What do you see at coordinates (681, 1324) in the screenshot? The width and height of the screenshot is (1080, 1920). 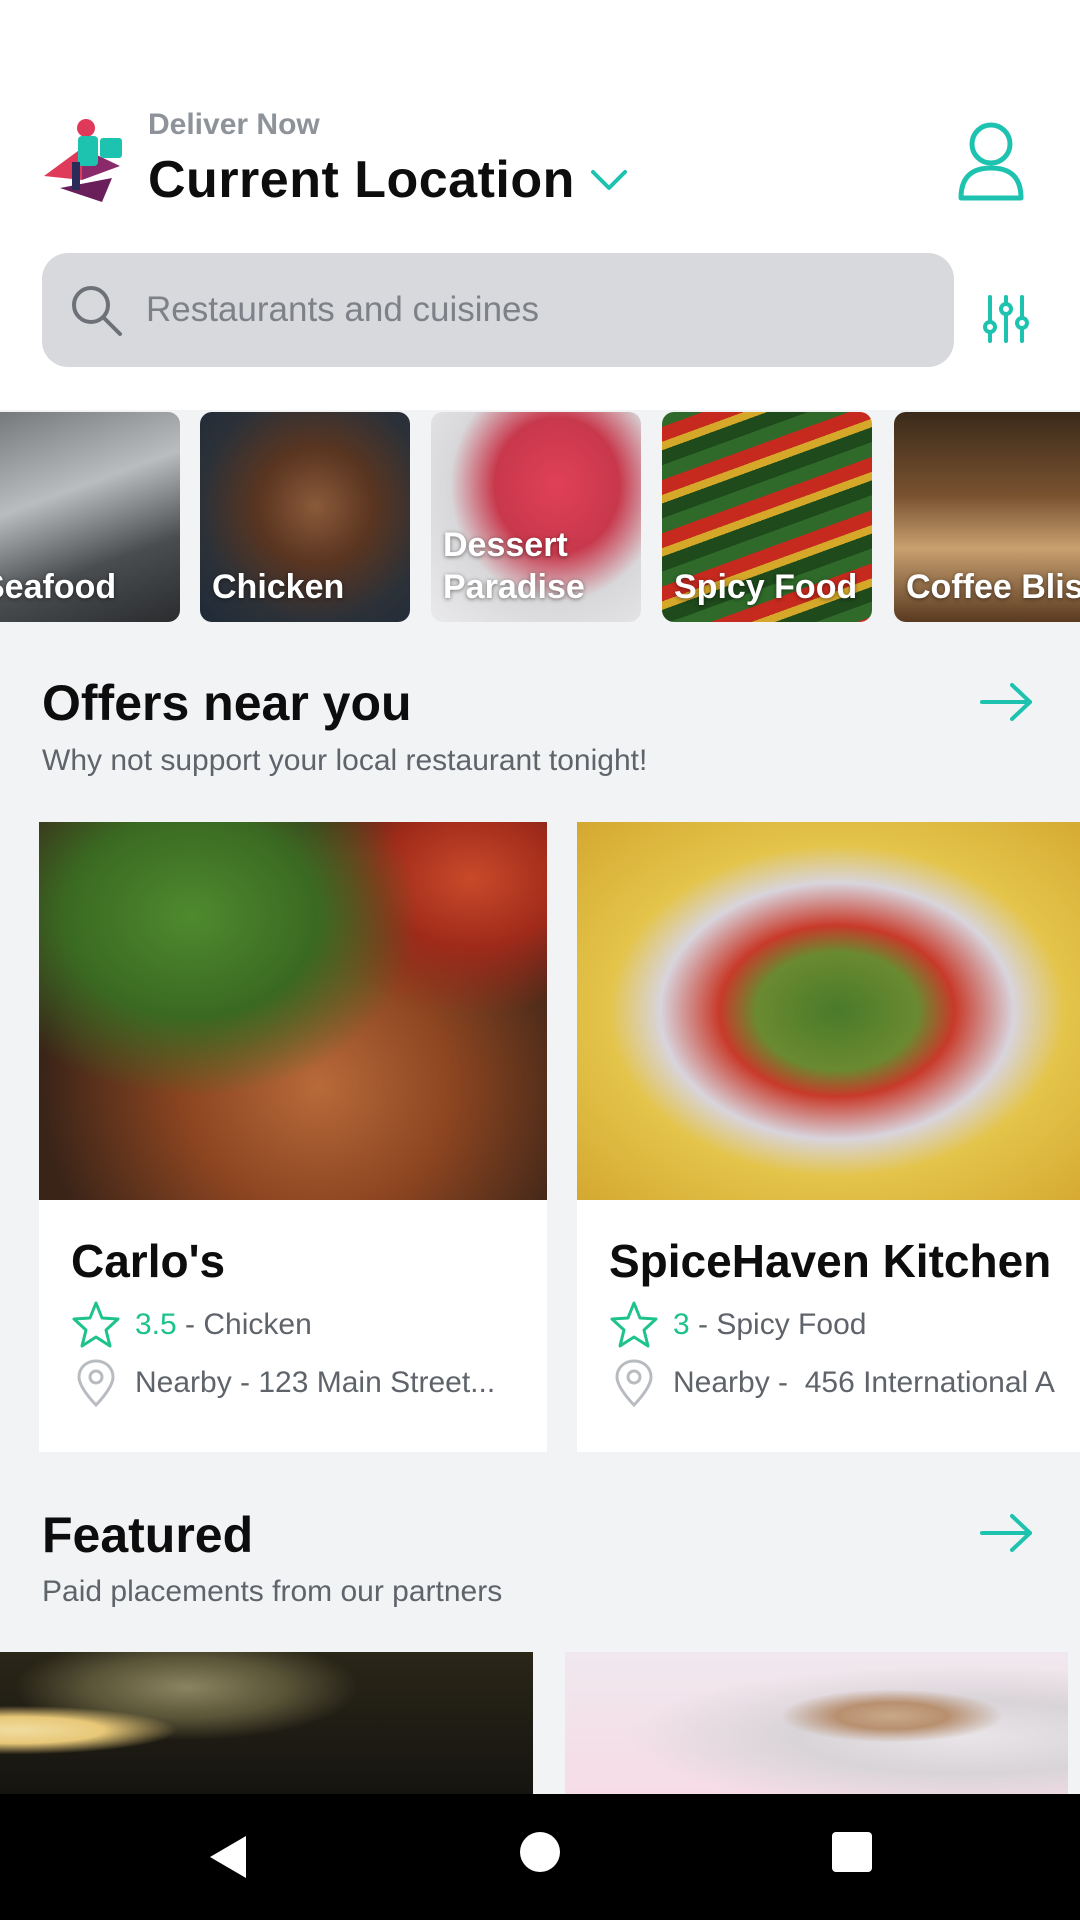 I see `rating-value: 3` at bounding box center [681, 1324].